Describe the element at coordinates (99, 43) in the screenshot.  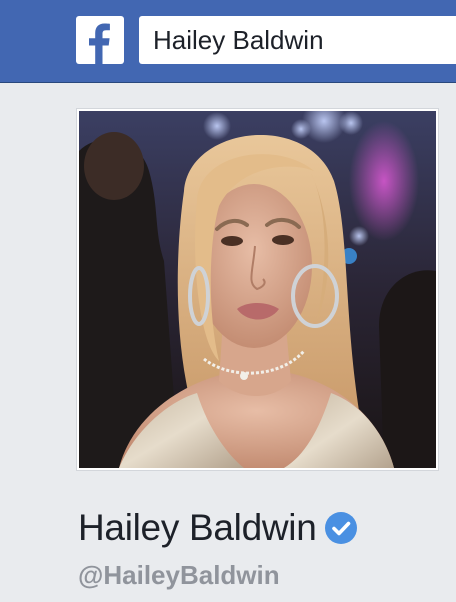
I see `facebook-f-icon` at that location.